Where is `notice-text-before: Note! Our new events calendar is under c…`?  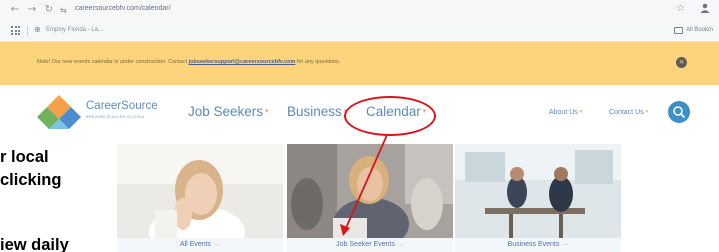
notice-text-before: Note! Our new events calendar is under c… is located at coordinates (113, 62).